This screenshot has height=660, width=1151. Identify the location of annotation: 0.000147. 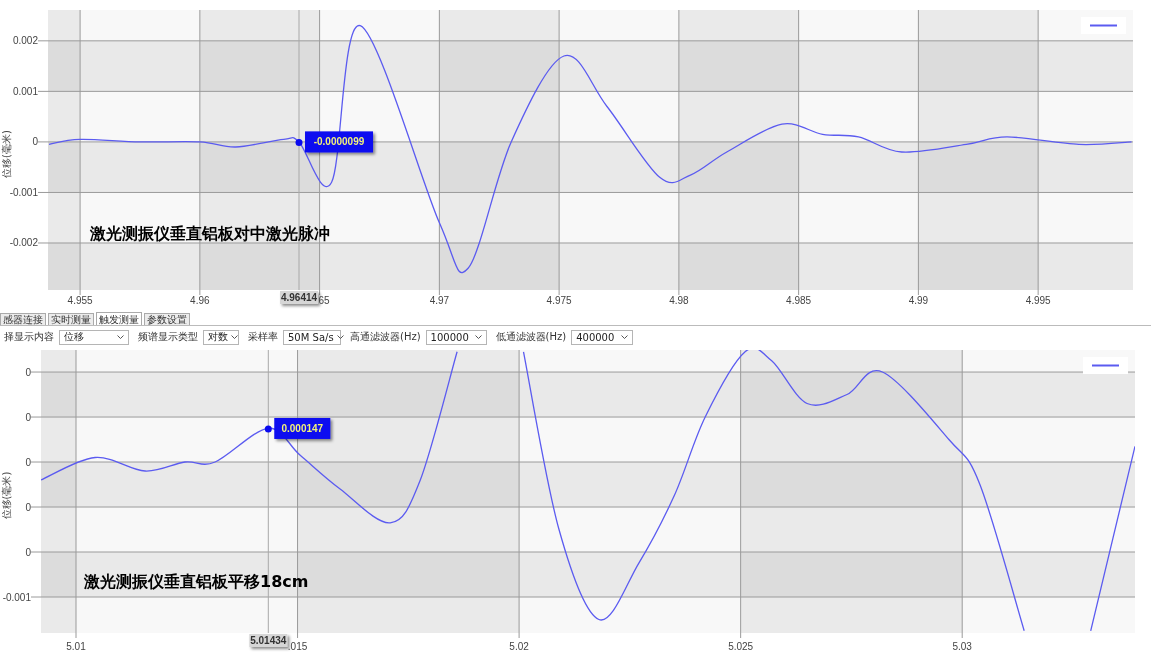
(302, 428).